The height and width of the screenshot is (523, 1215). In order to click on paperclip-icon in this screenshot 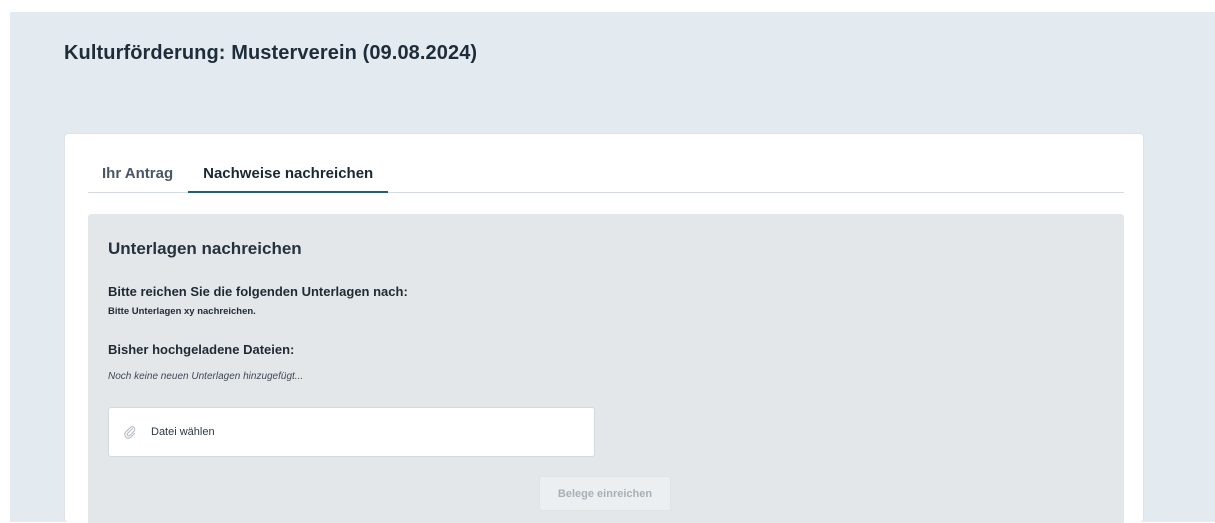, I will do `click(130, 432)`.